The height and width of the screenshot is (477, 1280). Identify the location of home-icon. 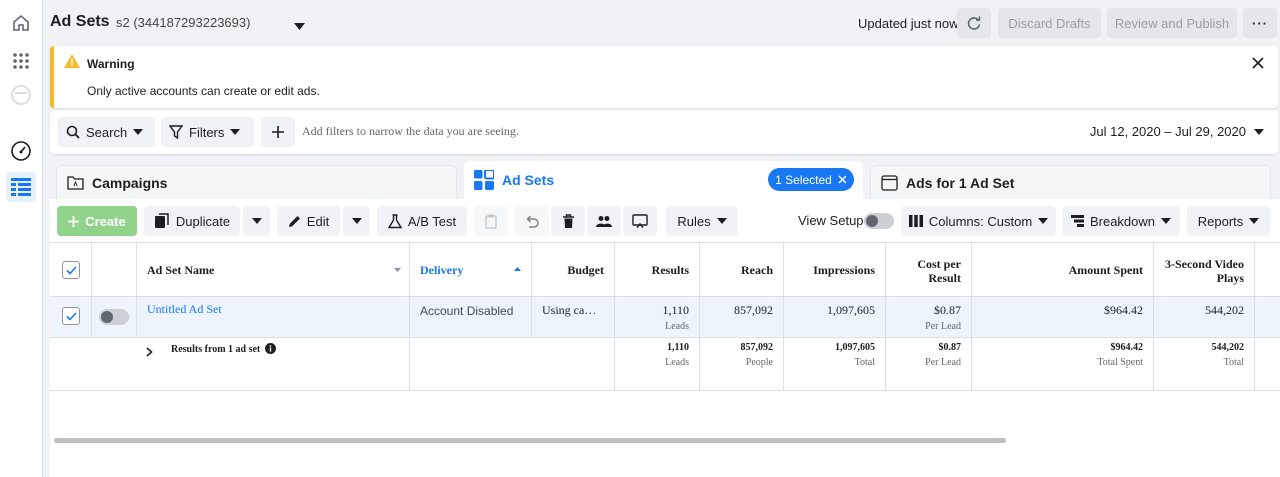
(21, 23).